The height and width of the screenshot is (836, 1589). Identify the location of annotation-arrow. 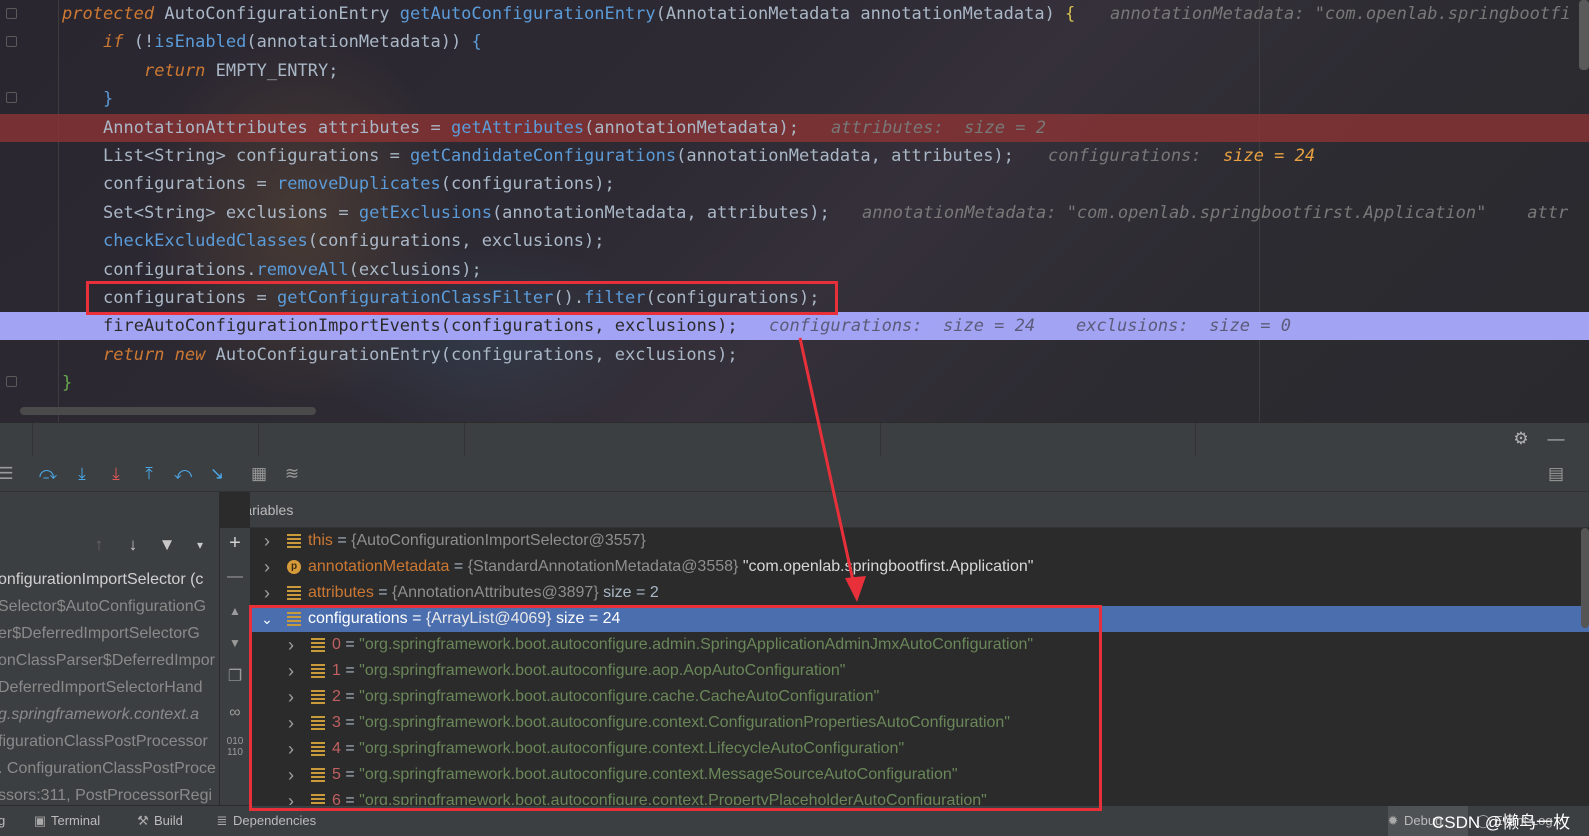
(832, 469).